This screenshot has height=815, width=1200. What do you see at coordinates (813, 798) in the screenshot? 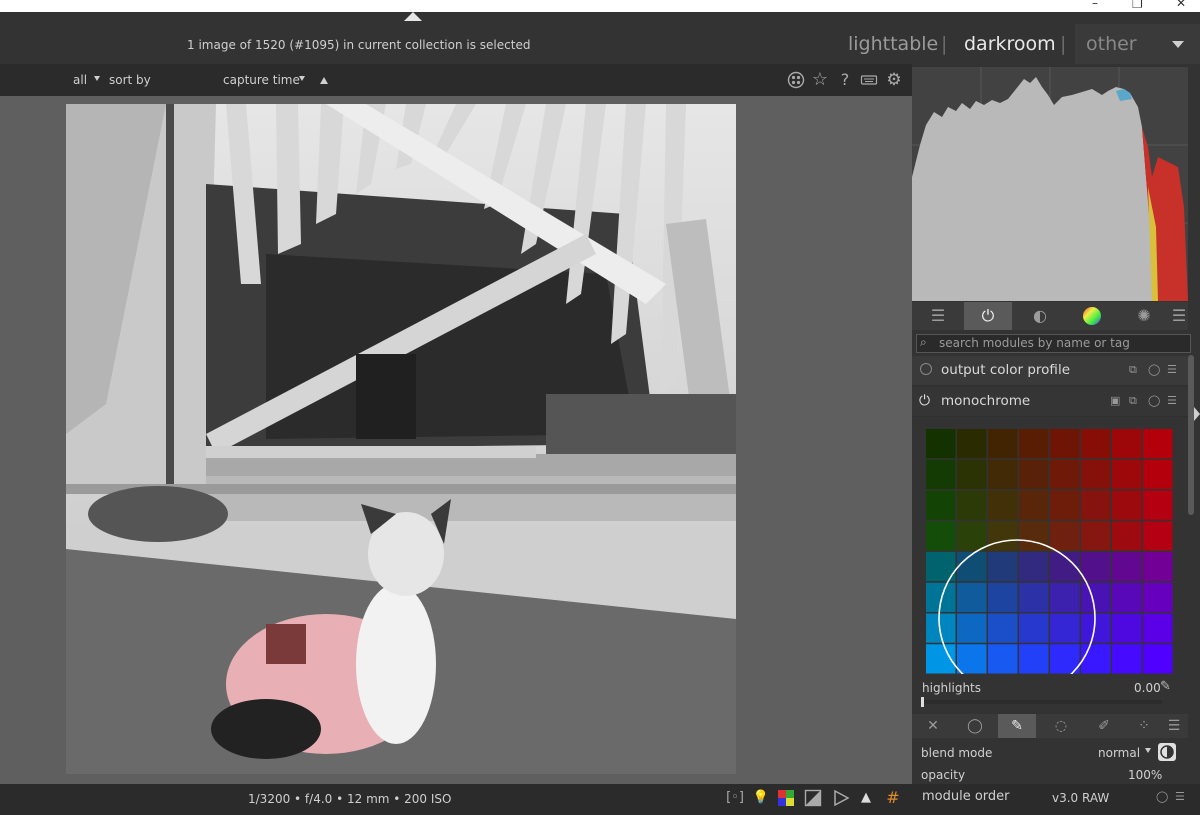
I see `softproof-icon` at bounding box center [813, 798].